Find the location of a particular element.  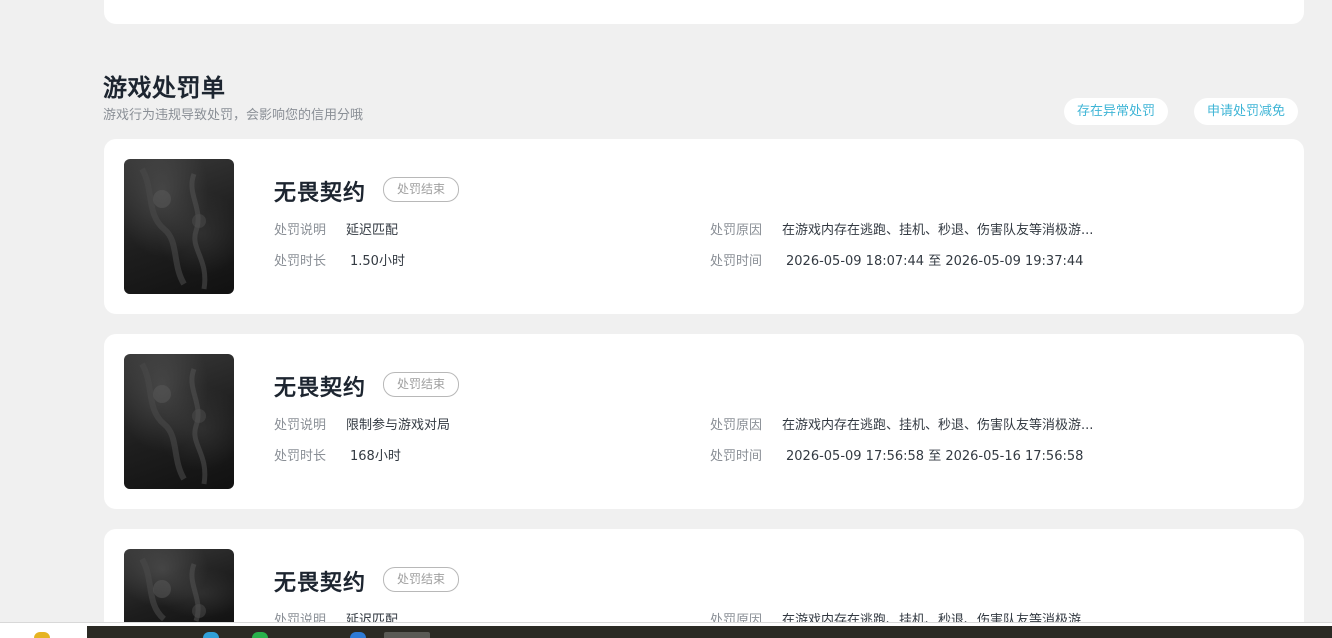

description-value: 限制参与游戏对局 is located at coordinates (398, 425).